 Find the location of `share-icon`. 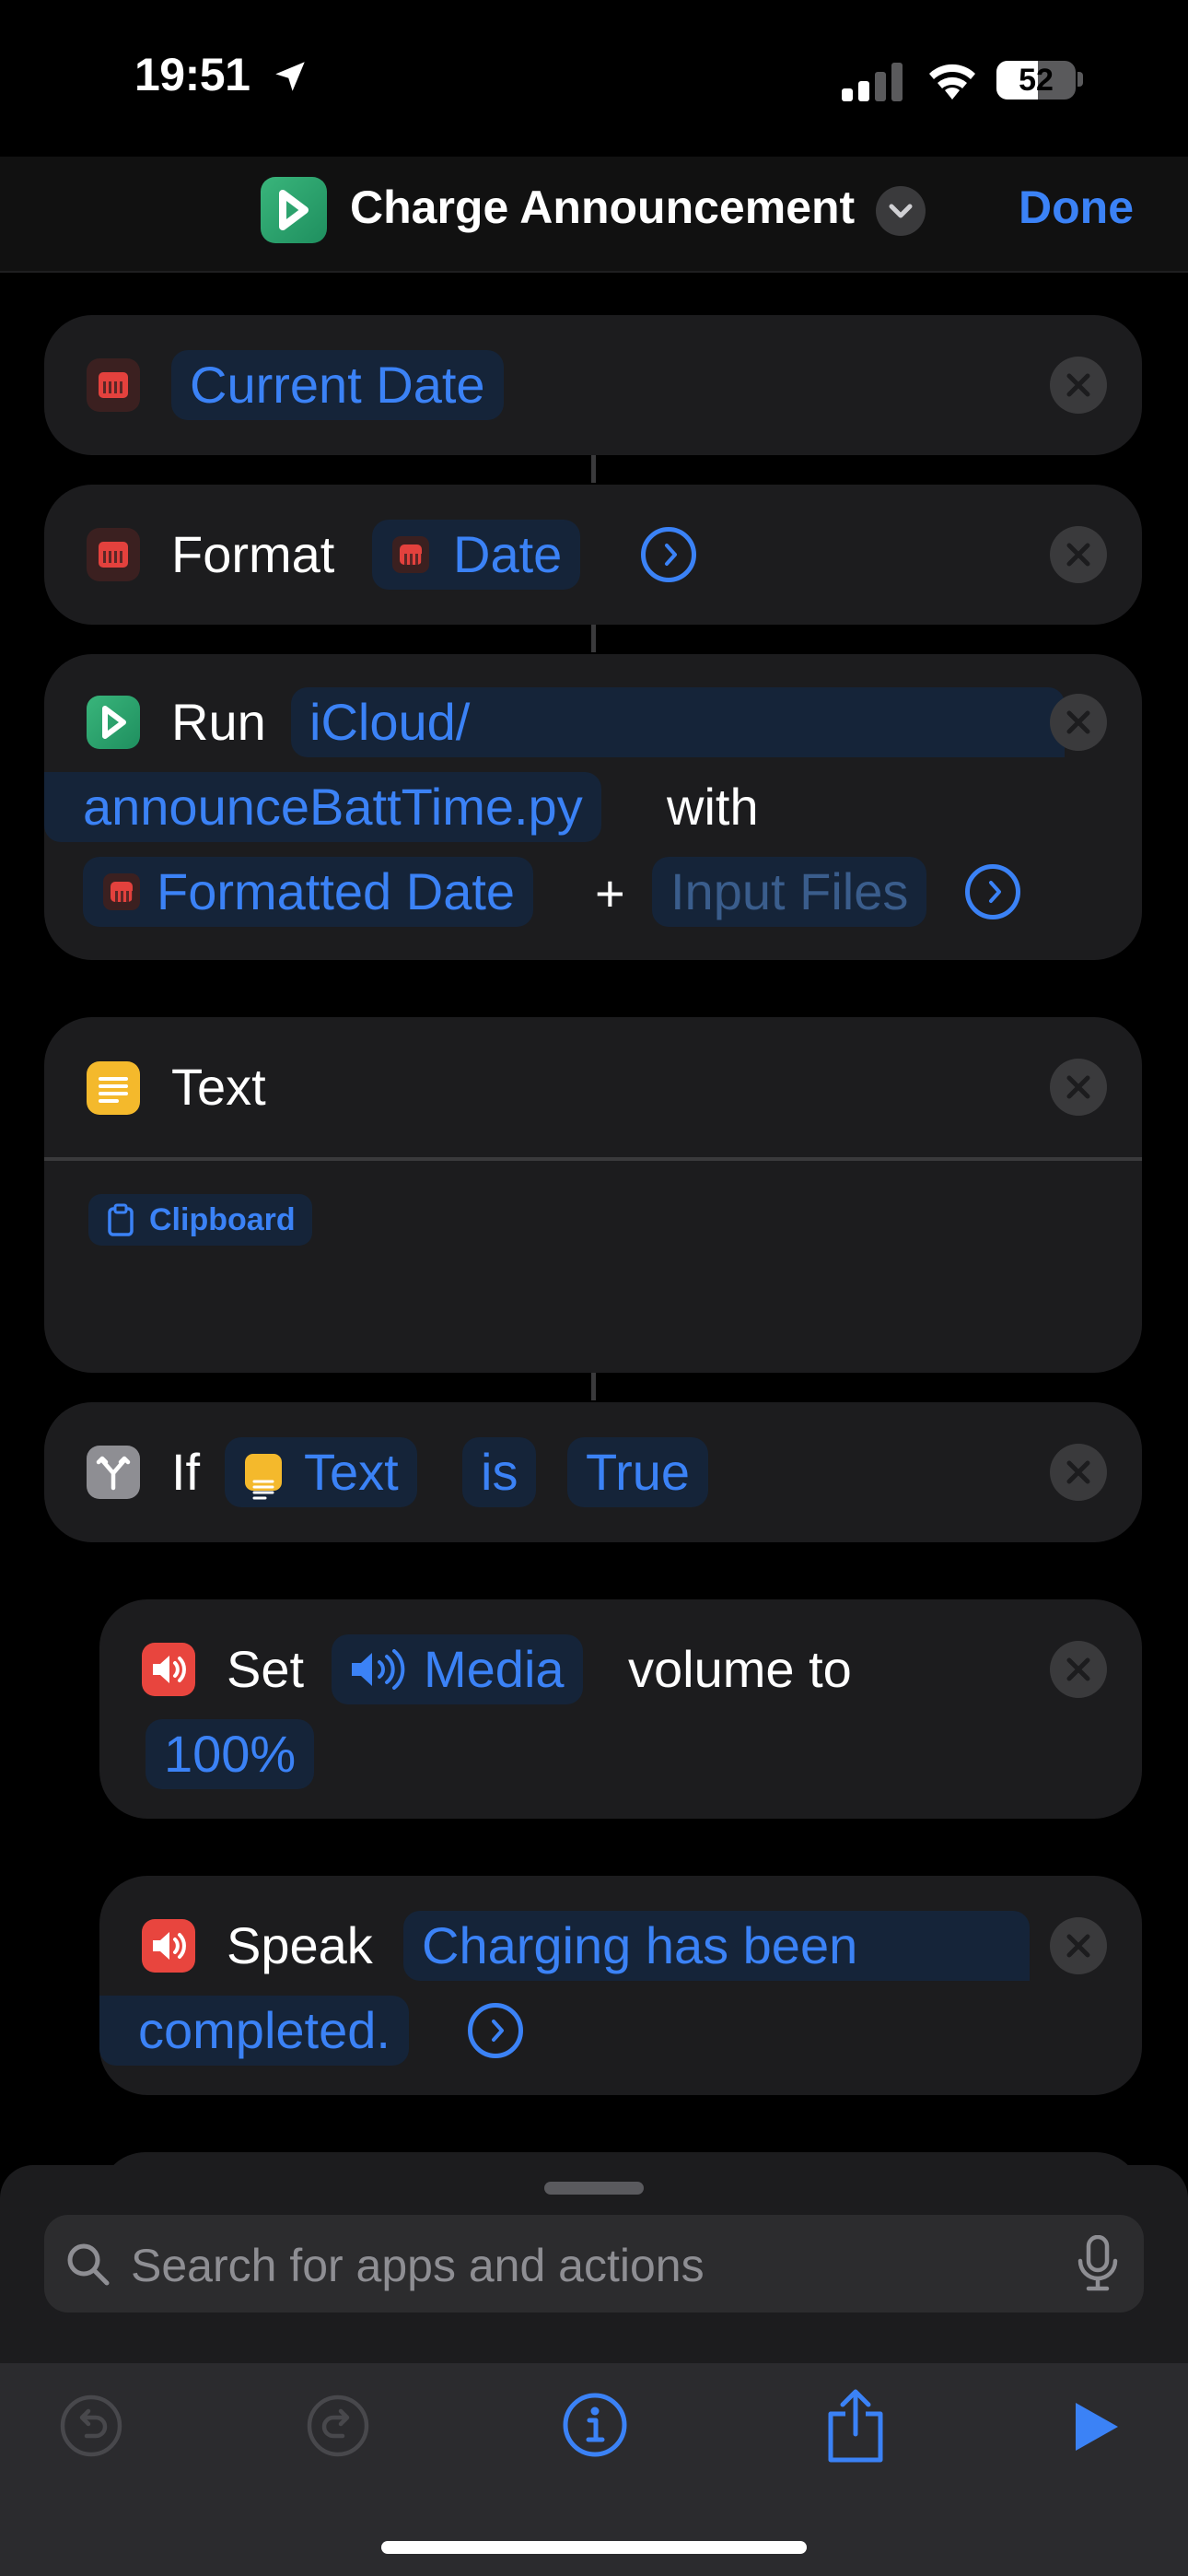

share-icon is located at coordinates (855, 2425).